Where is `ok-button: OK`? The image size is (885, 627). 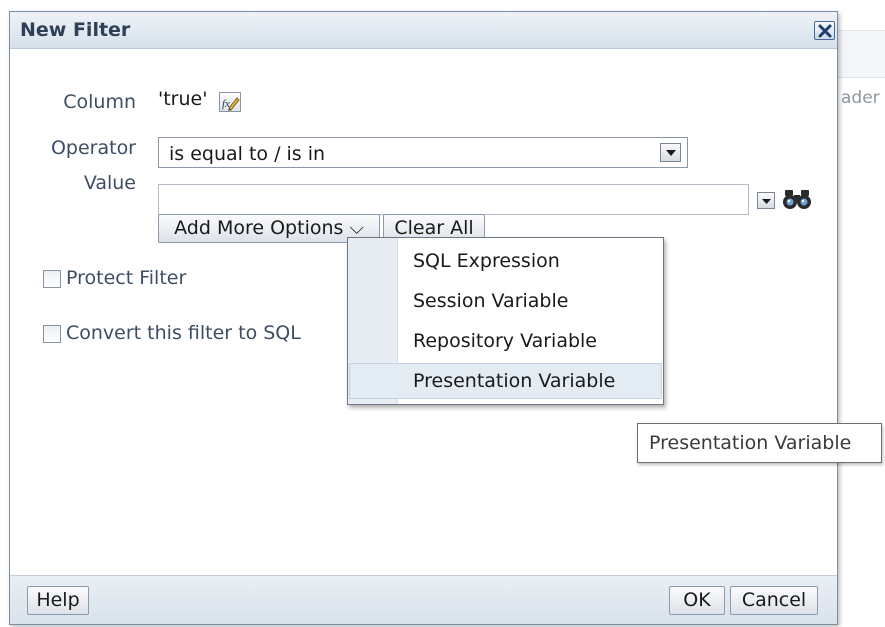
ok-button: OK is located at coordinates (697, 600).